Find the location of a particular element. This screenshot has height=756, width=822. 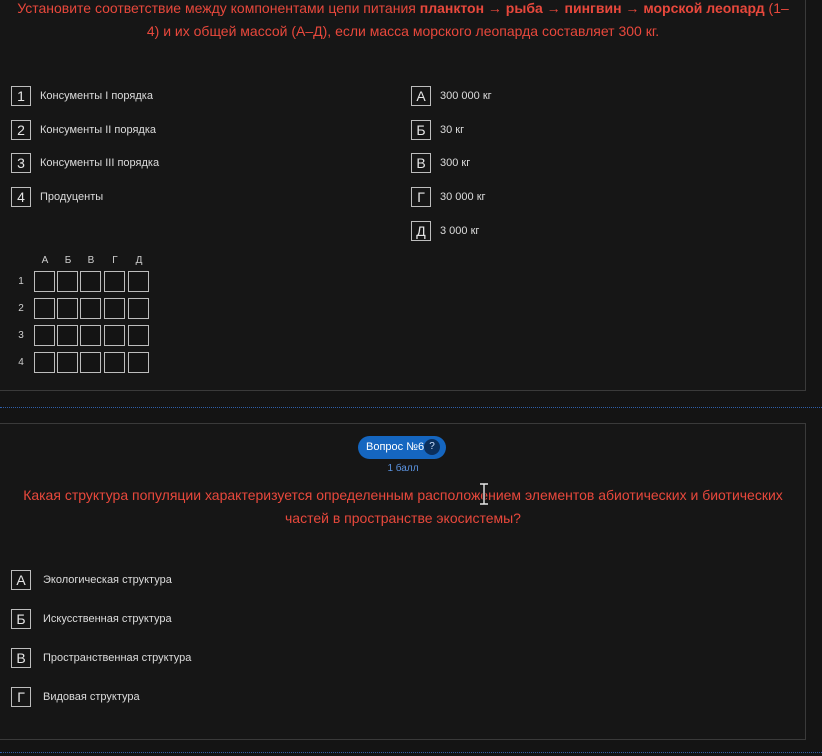

left-item-label: Консументы I порядка is located at coordinates (96, 96).